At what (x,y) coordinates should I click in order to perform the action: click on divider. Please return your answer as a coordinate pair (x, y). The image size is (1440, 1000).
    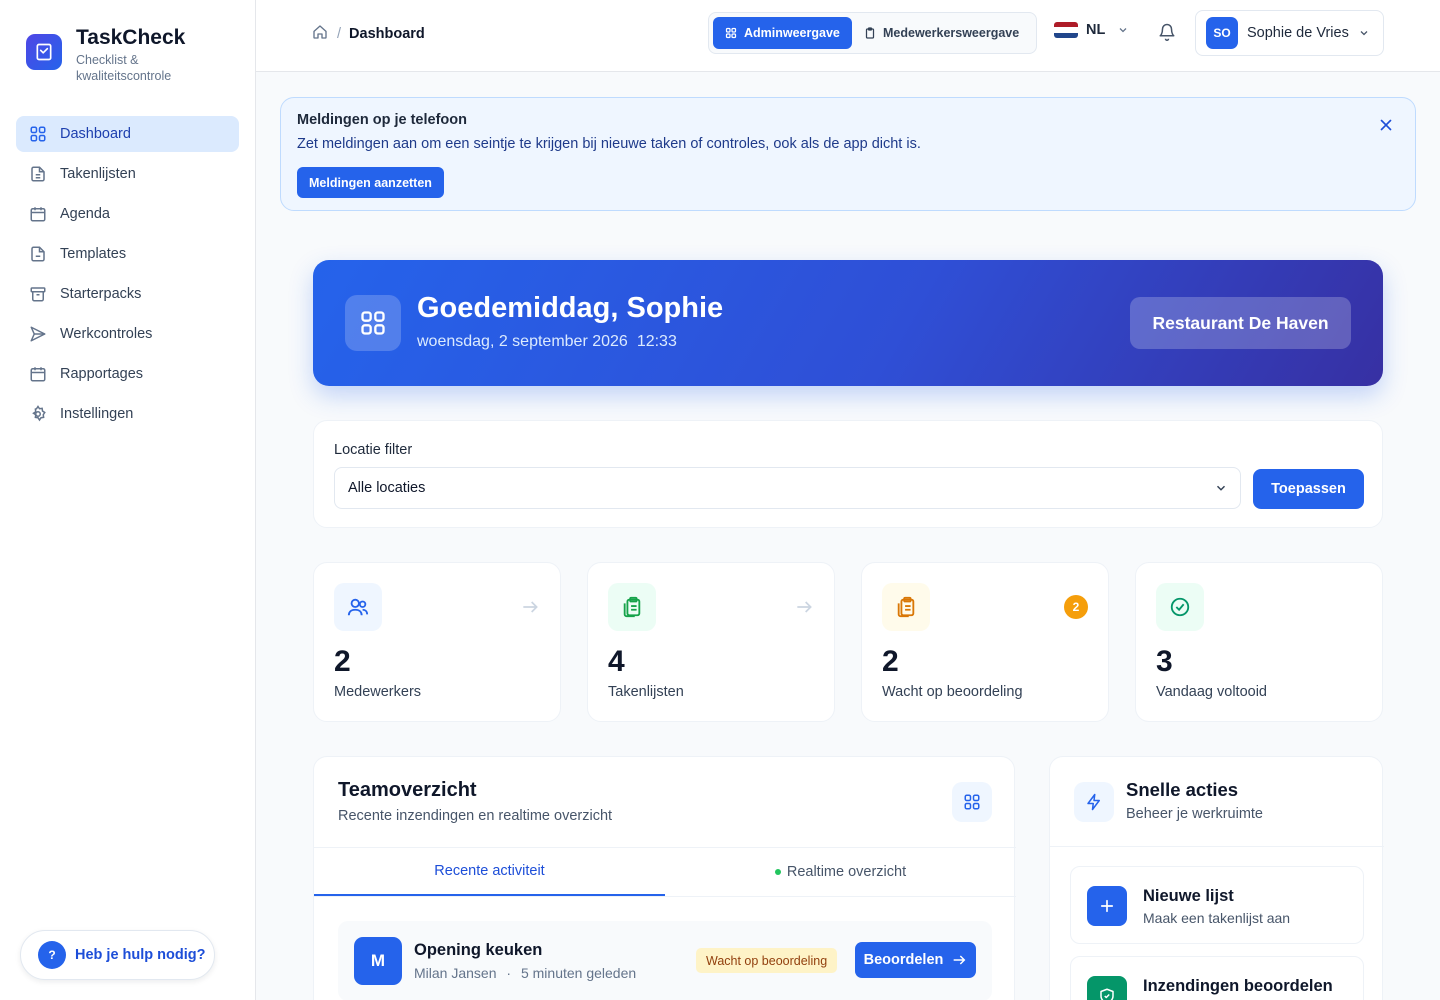
    Looking at the image, I should click on (1217, 846).